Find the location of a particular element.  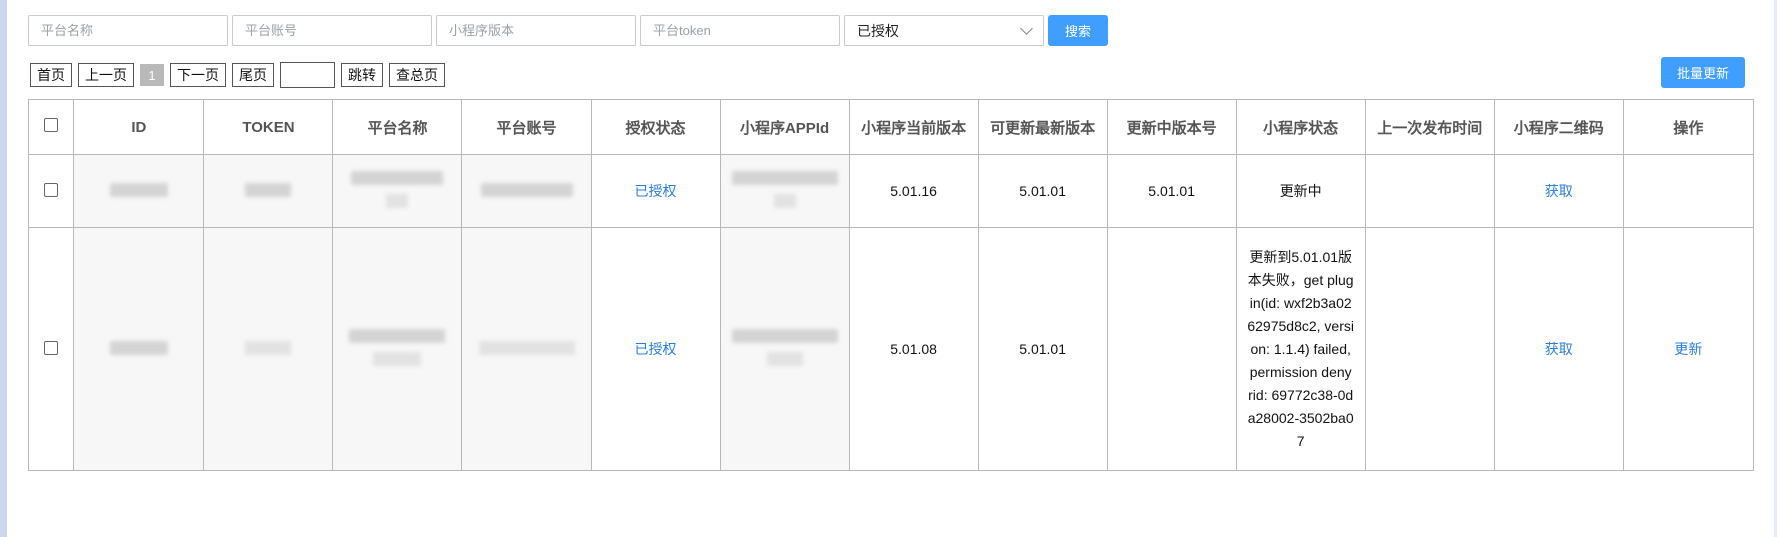

actions-cell: 更新 is located at coordinates (1688, 349).